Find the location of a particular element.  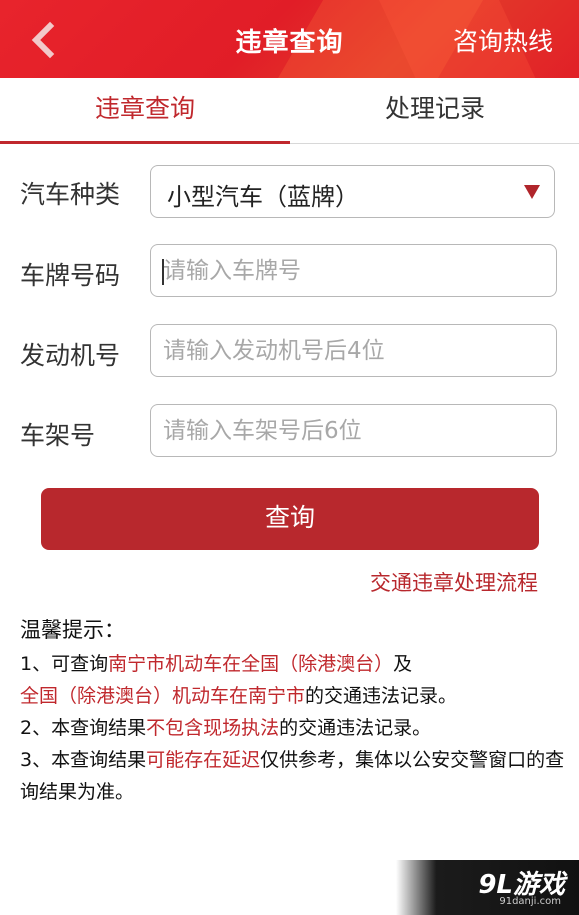

tips-title: 温馨提示： is located at coordinates (72, 630).